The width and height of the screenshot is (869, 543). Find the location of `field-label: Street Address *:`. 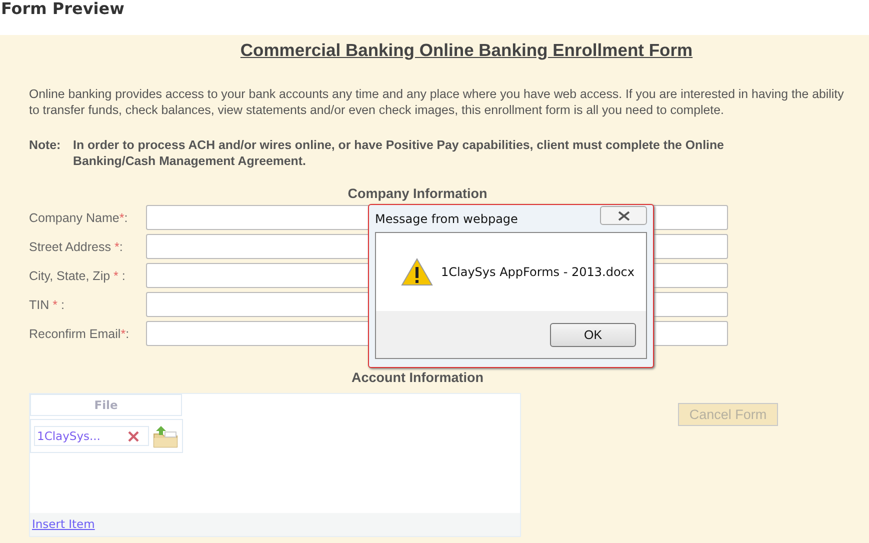

field-label: Street Address *: is located at coordinates (76, 247).